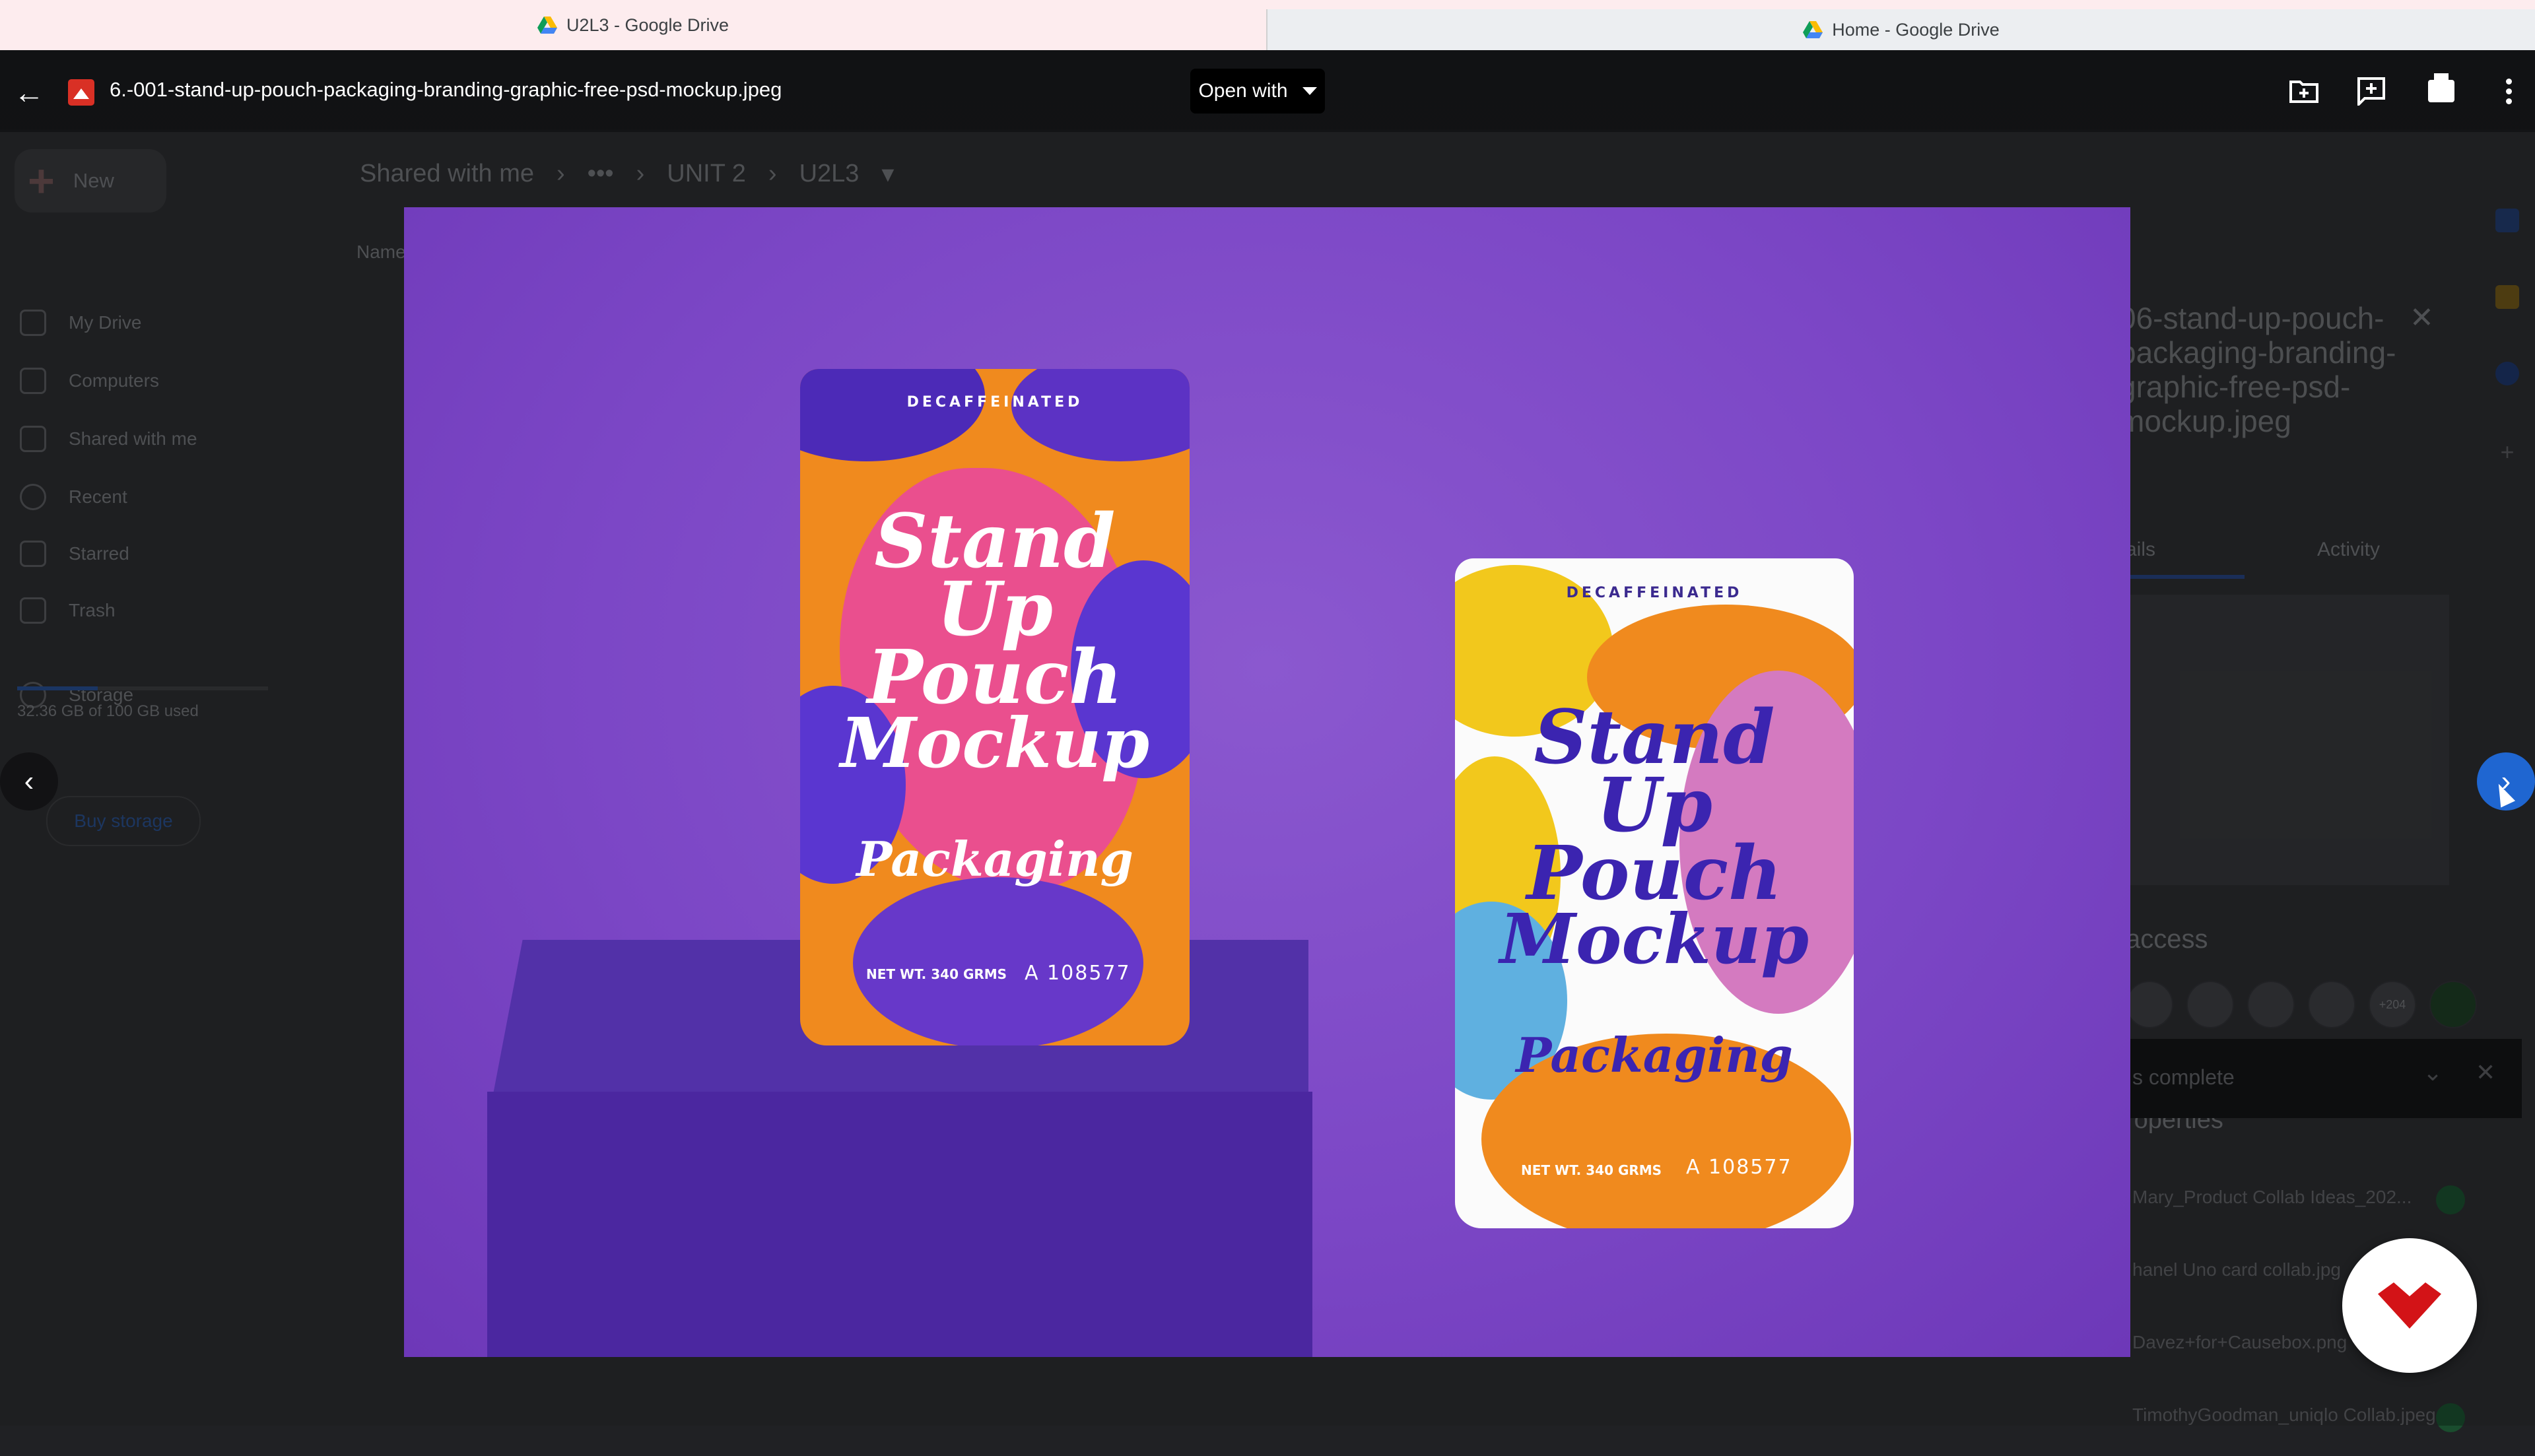 The image size is (2535, 1456). Describe the element at coordinates (2508, 91) in the screenshot. I see `more-options-icon` at that location.